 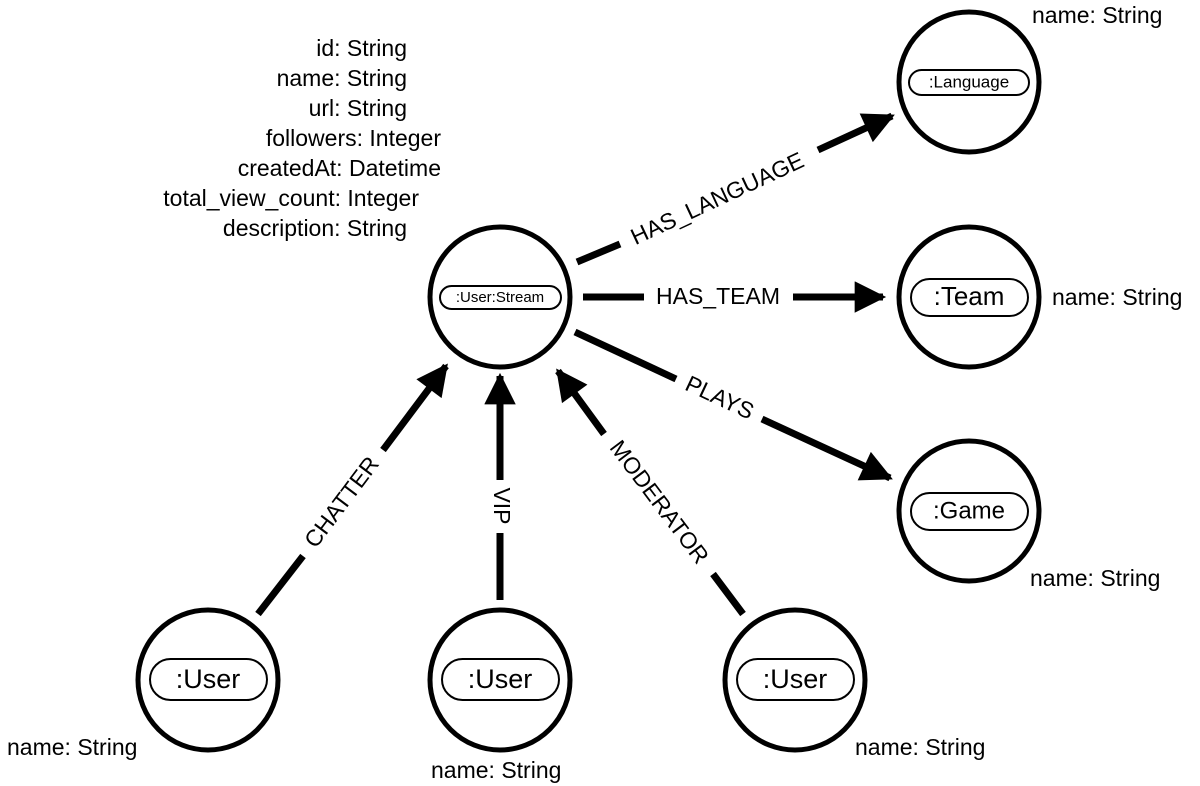 I want to click on game-property: name: String, so click(x=1095, y=578).